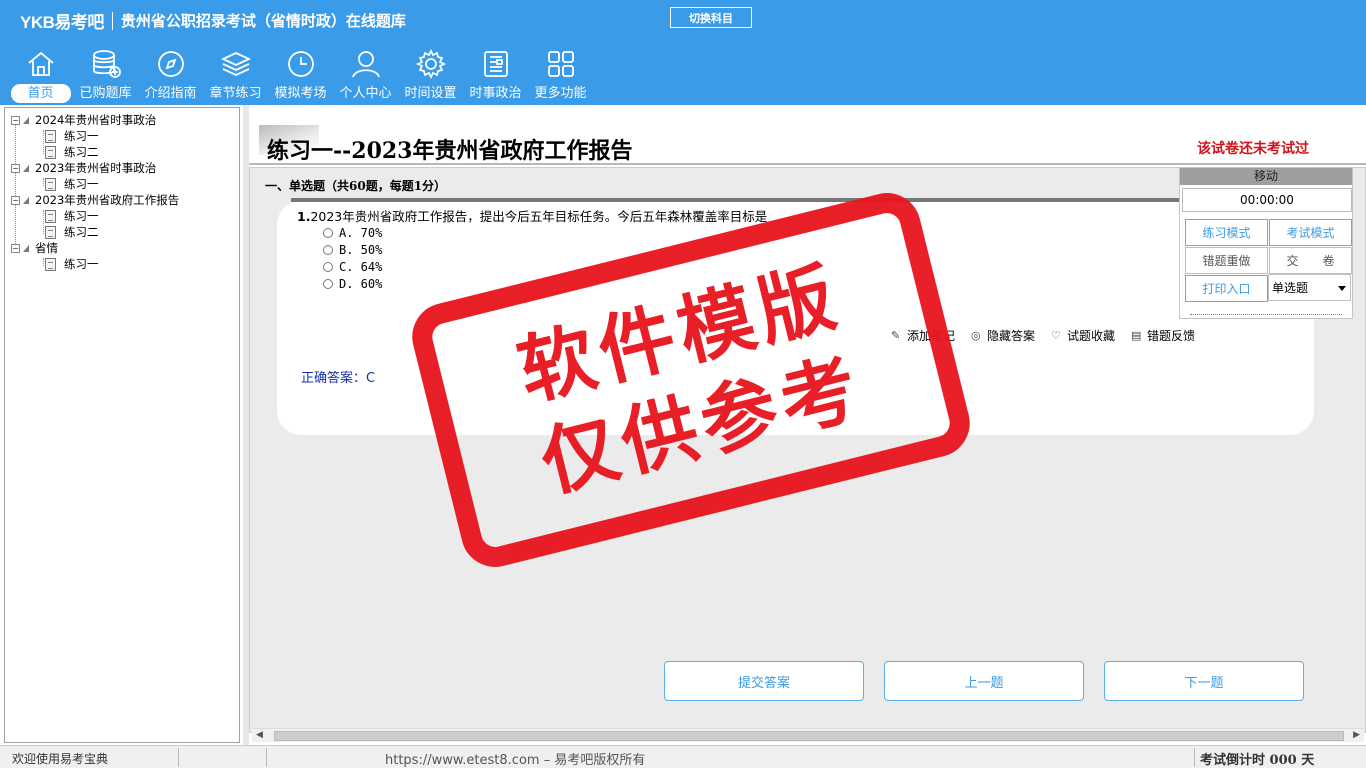 Image resolution: width=1366 pixels, height=768 pixels. What do you see at coordinates (1136, 335) in the screenshot?
I see `report-icon: ▤` at bounding box center [1136, 335].